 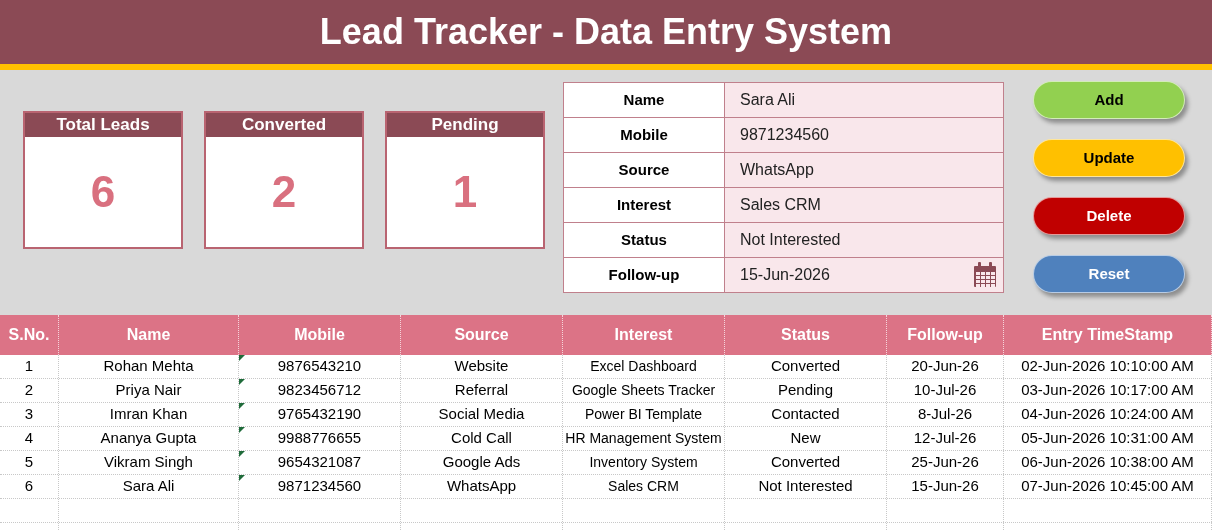 What do you see at coordinates (1108, 486) in the screenshot?
I see `table-cell: 07-Jun-2026 10:45:00 AM` at bounding box center [1108, 486].